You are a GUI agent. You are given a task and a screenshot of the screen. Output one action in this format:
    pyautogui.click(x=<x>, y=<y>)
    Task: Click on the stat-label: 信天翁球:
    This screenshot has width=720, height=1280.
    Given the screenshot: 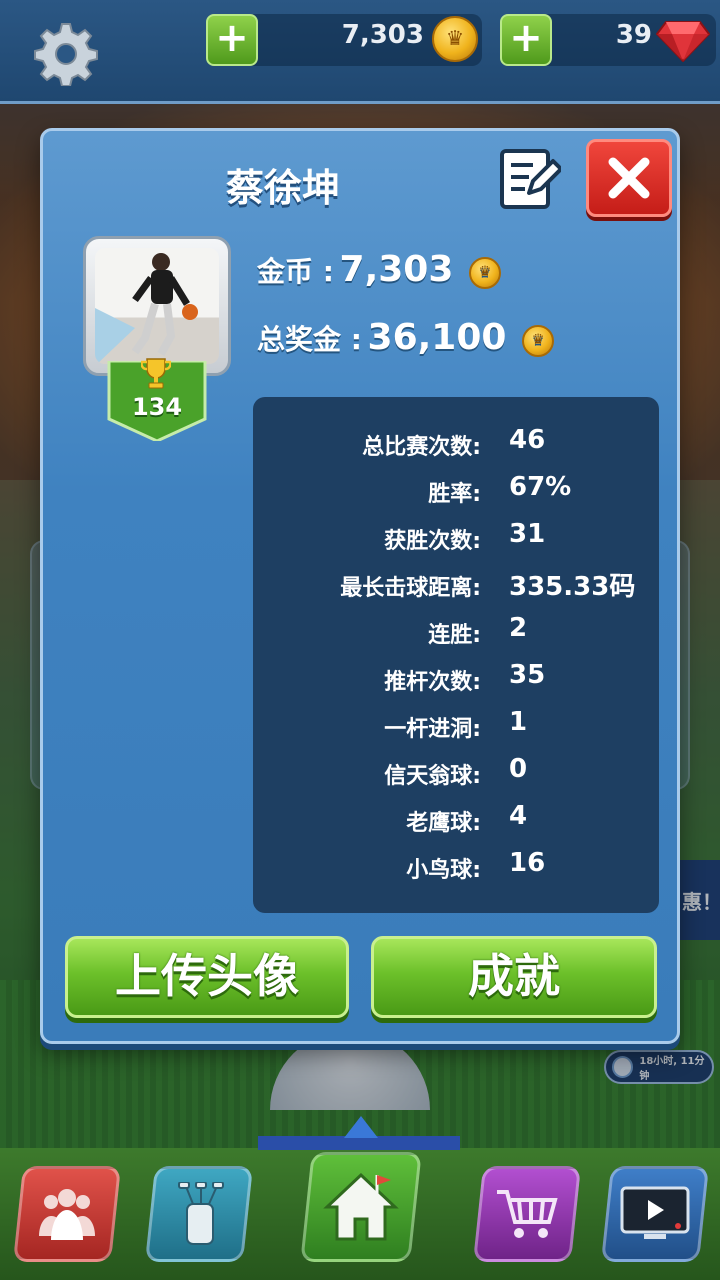 What is the action you would take?
    pyautogui.click(x=432, y=776)
    